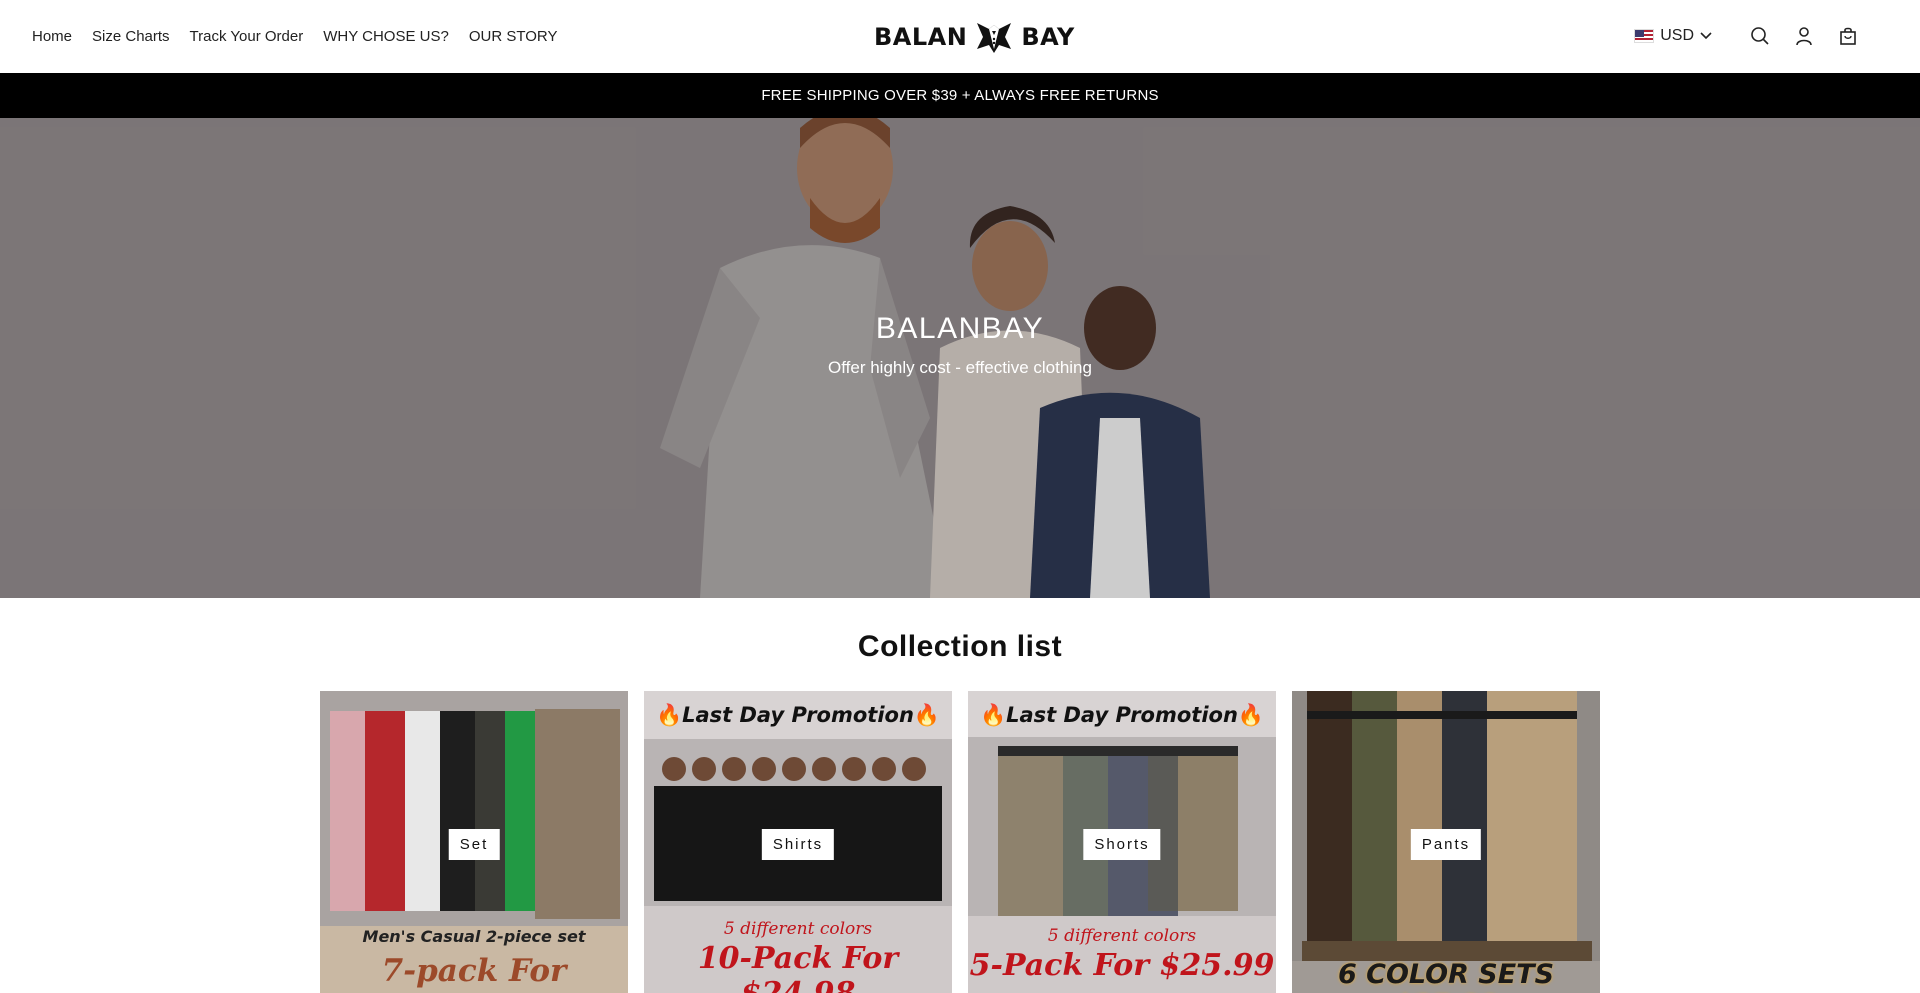 This screenshot has height=993, width=1920. I want to click on header-actions: USD, so click(1752, 36).